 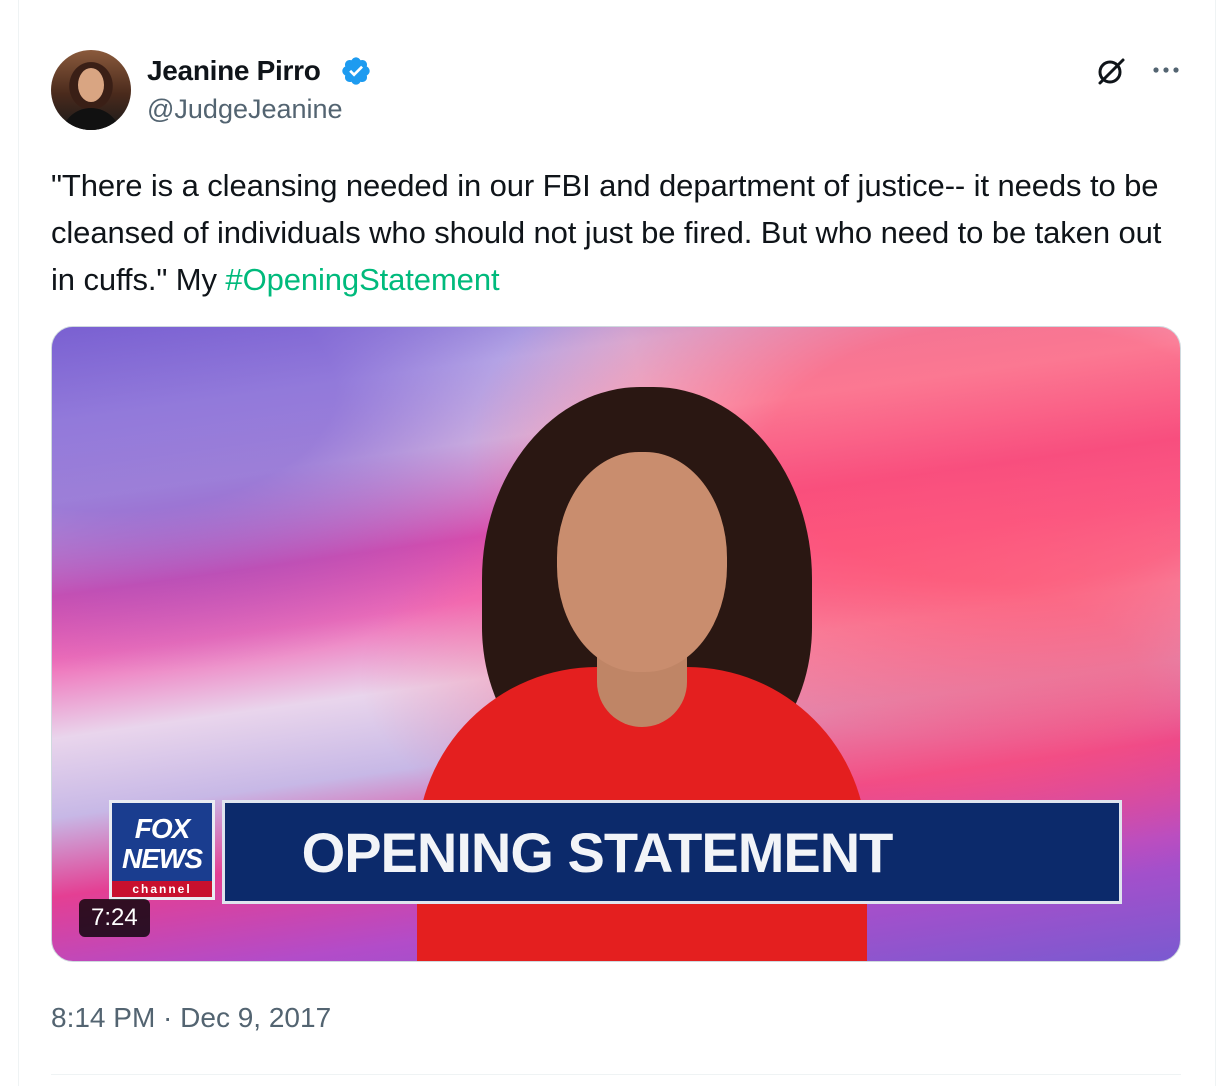 I want to click on avatar-face, so click(x=91, y=85).